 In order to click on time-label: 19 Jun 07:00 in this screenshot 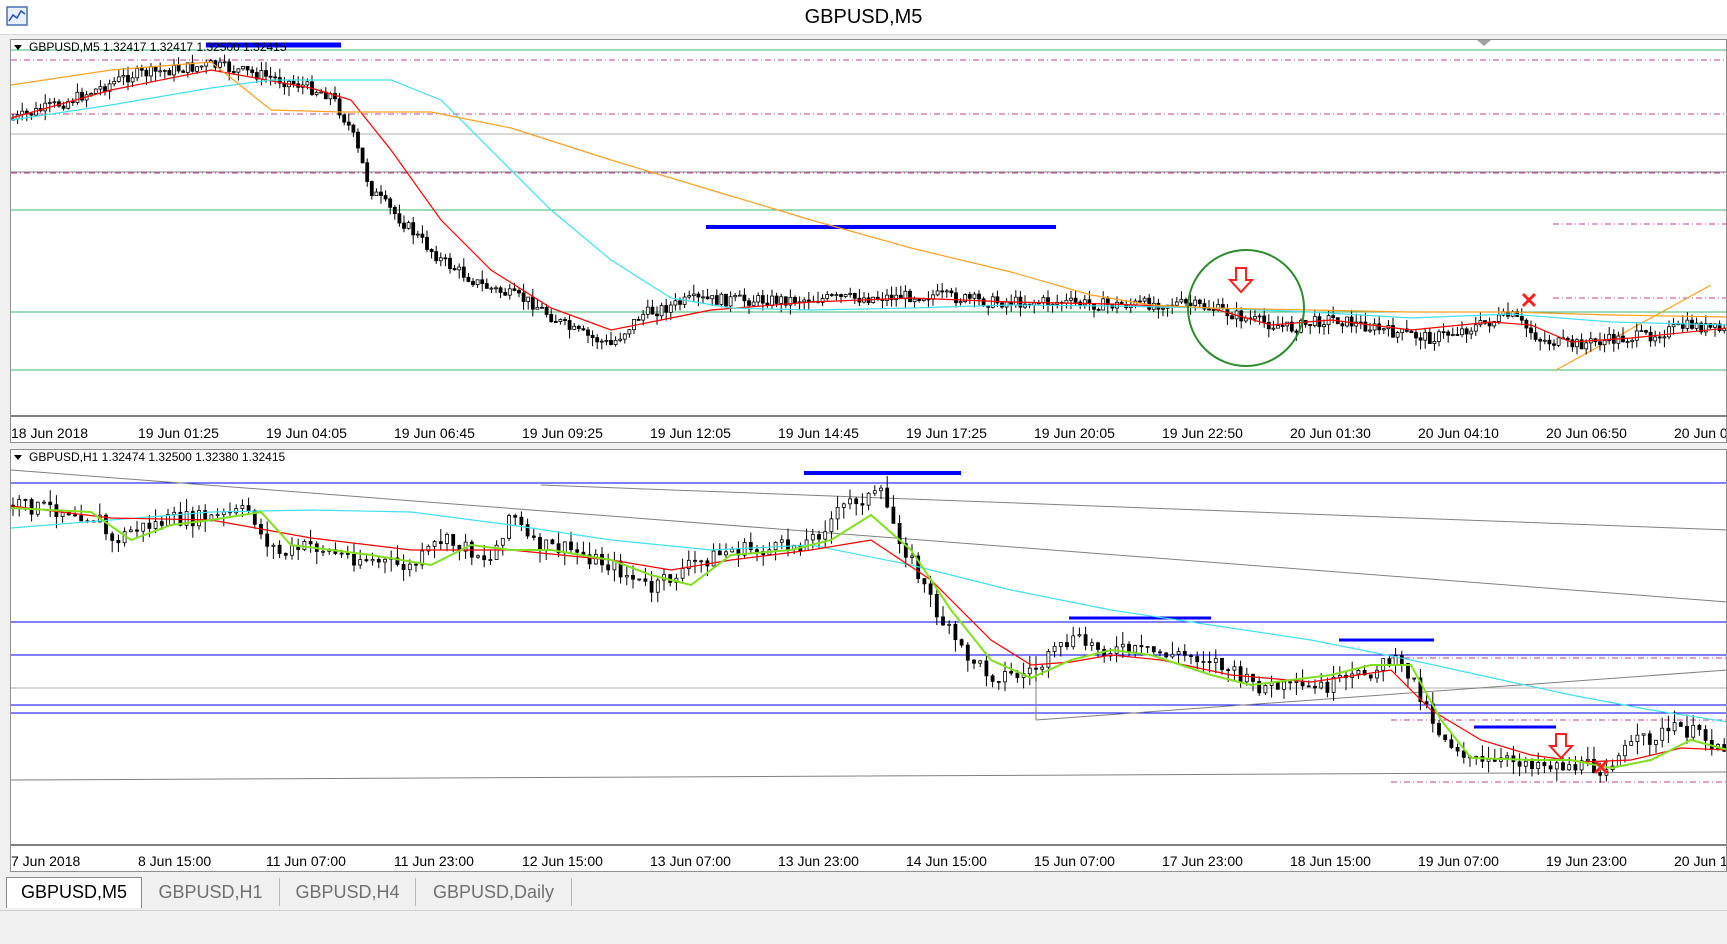, I will do `click(1458, 861)`.